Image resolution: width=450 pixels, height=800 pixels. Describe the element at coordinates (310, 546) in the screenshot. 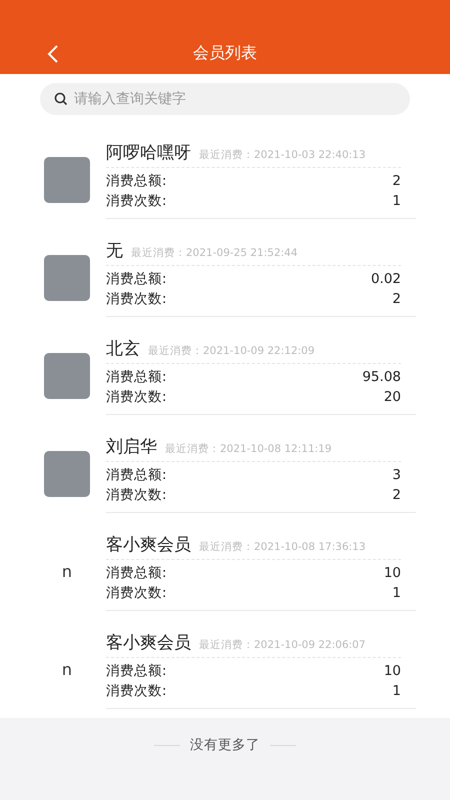

I see `last-purchase-time: 2021-10-08 17:36:13` at that location.